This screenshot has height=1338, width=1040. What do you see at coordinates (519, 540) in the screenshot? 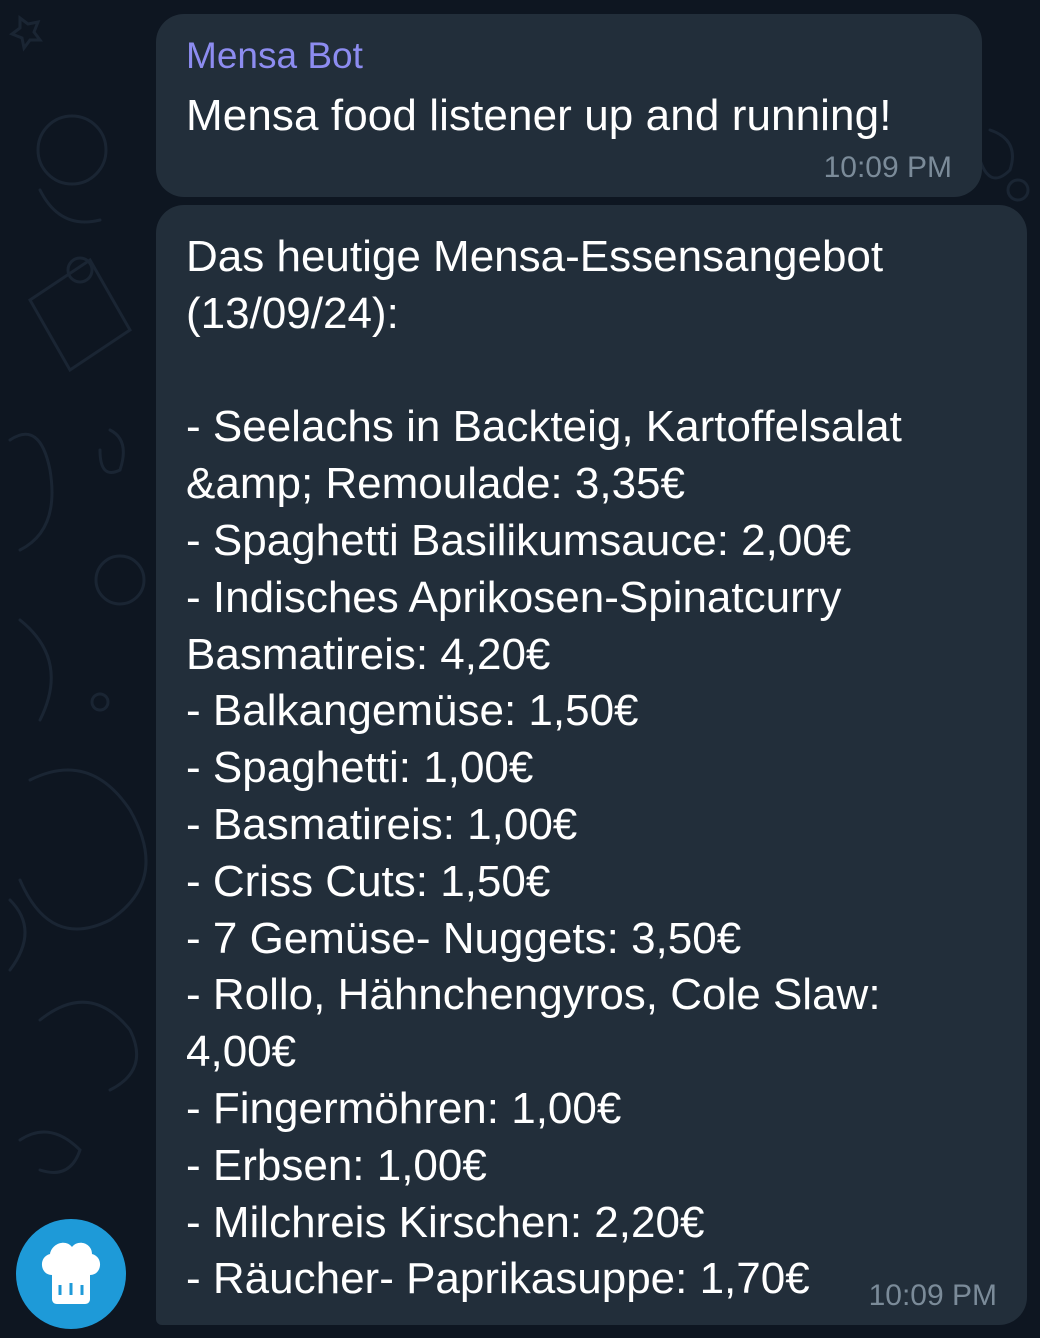
I see `message-line: - Spaghetti Basilikumsauce: 2,00€` at bounding box center [519, 540].